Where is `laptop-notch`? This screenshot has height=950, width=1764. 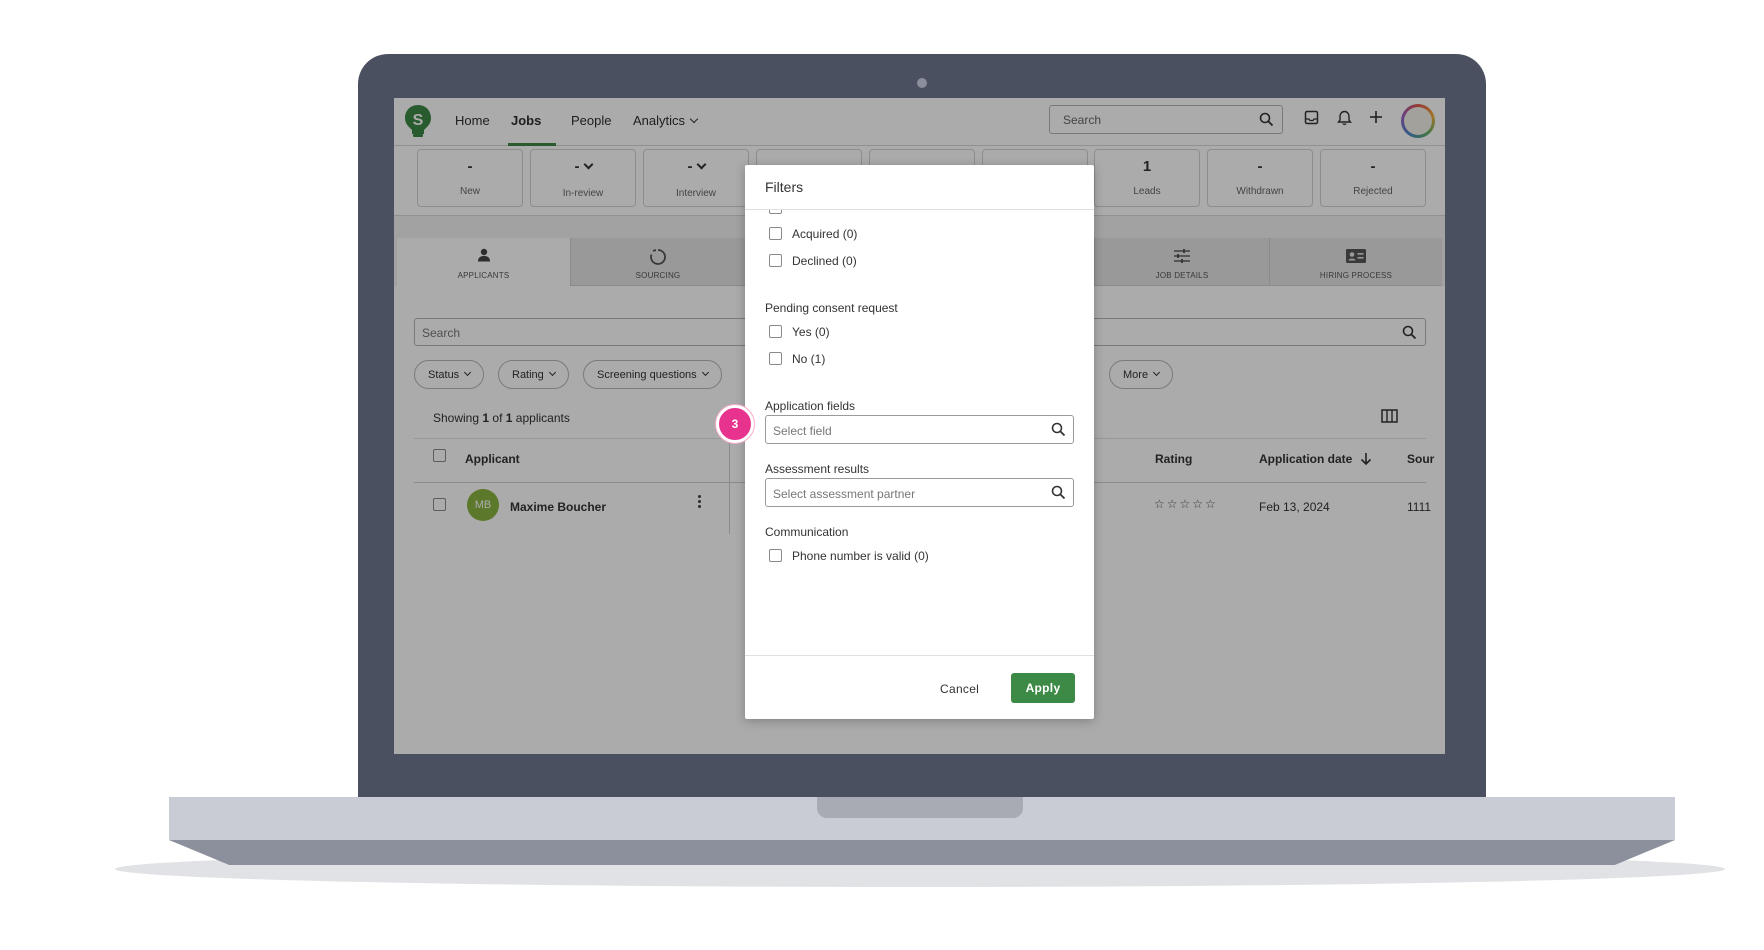 laptop-notch is located at coordinates (920, 807).